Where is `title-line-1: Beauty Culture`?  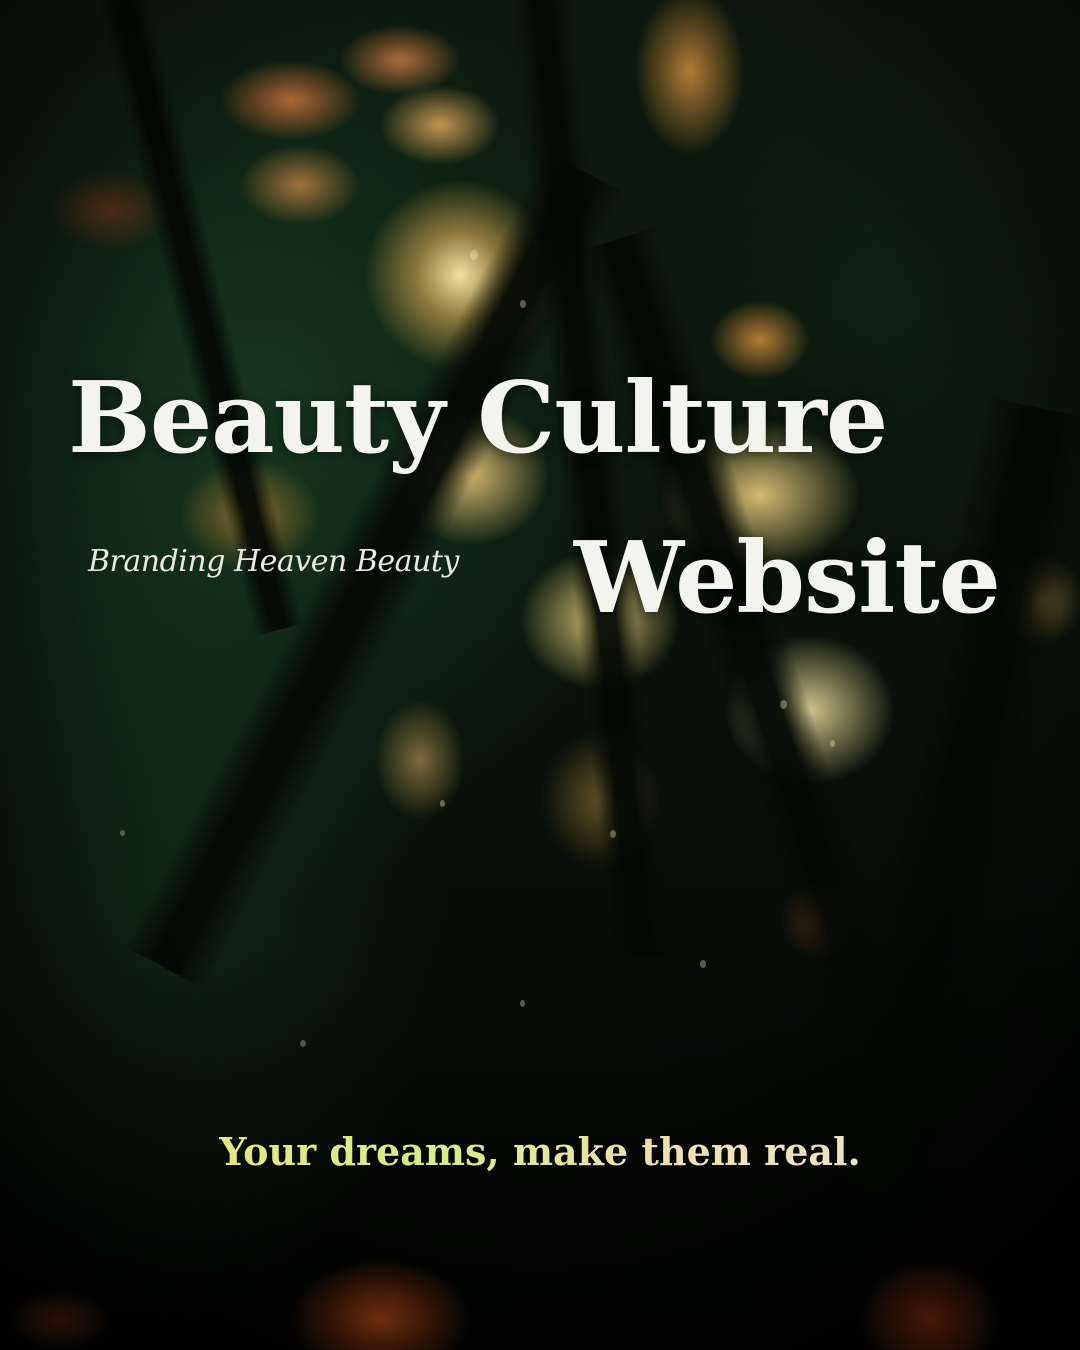 title-line-1: Beauty Culture is located at coordinates (478, 418).